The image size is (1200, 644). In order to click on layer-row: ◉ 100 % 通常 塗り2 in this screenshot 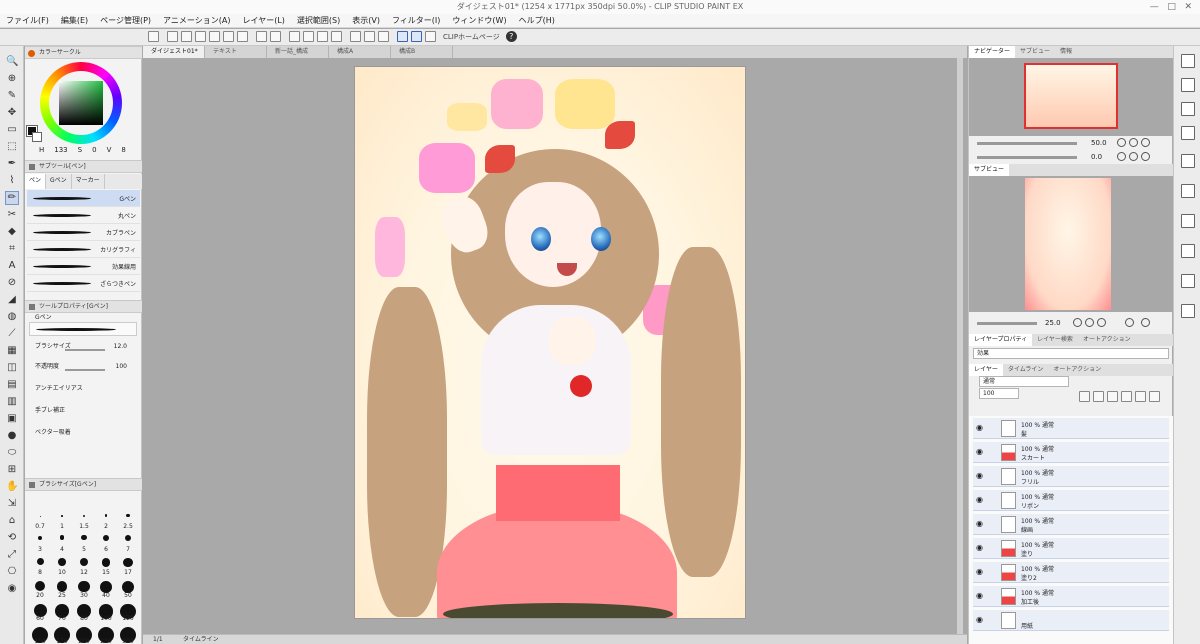, I will do `click(1071, 572)`.